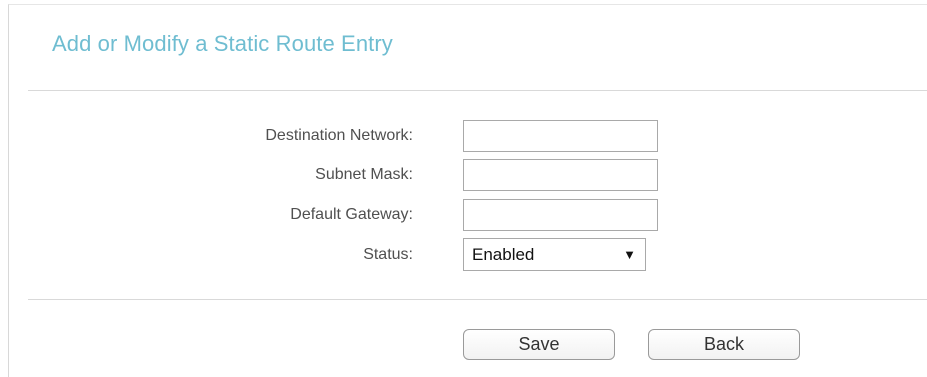  Describe the element at coordinates (477, 90) in the screenshot. I see `header-divider` at that location.